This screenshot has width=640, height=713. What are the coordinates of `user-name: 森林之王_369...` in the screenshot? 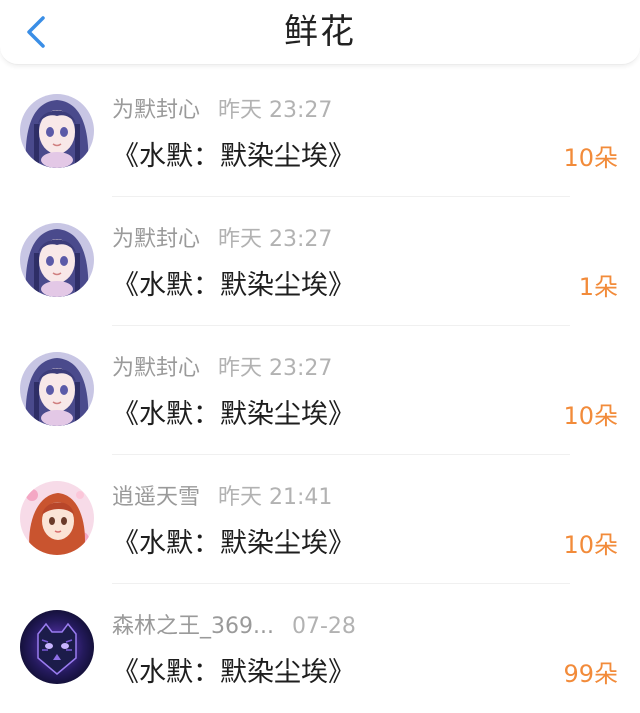 It's located at (193, 626).